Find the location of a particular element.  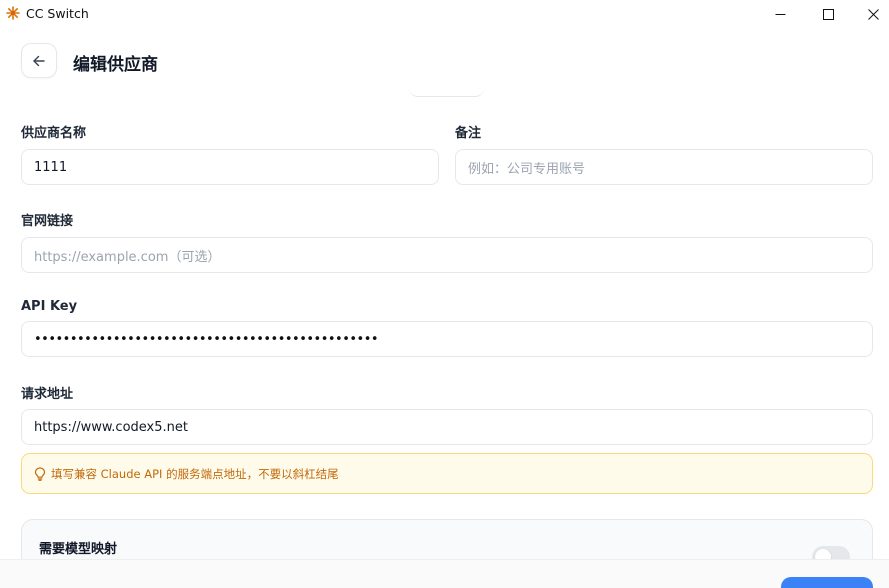

window-title: CC Switch is located at coordinates (57, 13).